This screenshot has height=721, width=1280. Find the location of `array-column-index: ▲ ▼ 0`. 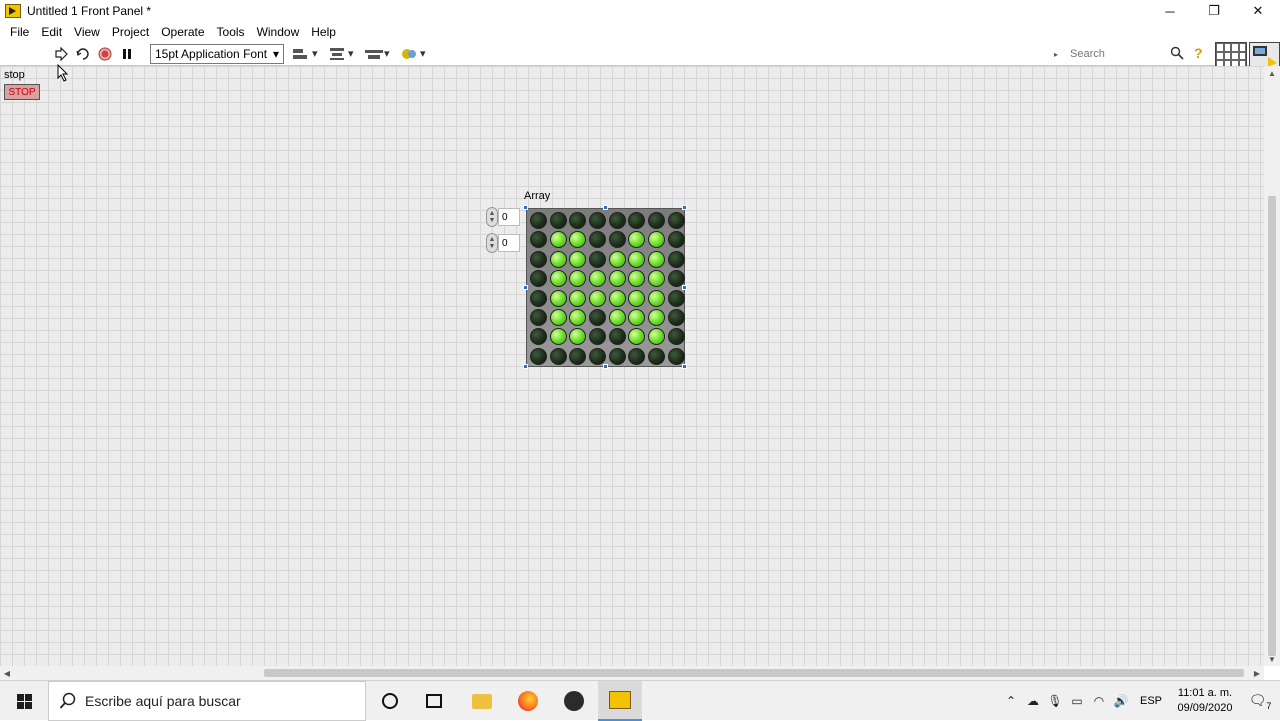

array-column-index: ▲ ▼ 0 is located at coordinates (504, 243).